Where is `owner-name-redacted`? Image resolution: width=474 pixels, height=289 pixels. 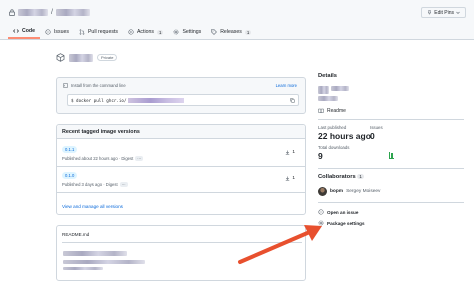 owner-name-redacted is located at coordinates (340, 88).